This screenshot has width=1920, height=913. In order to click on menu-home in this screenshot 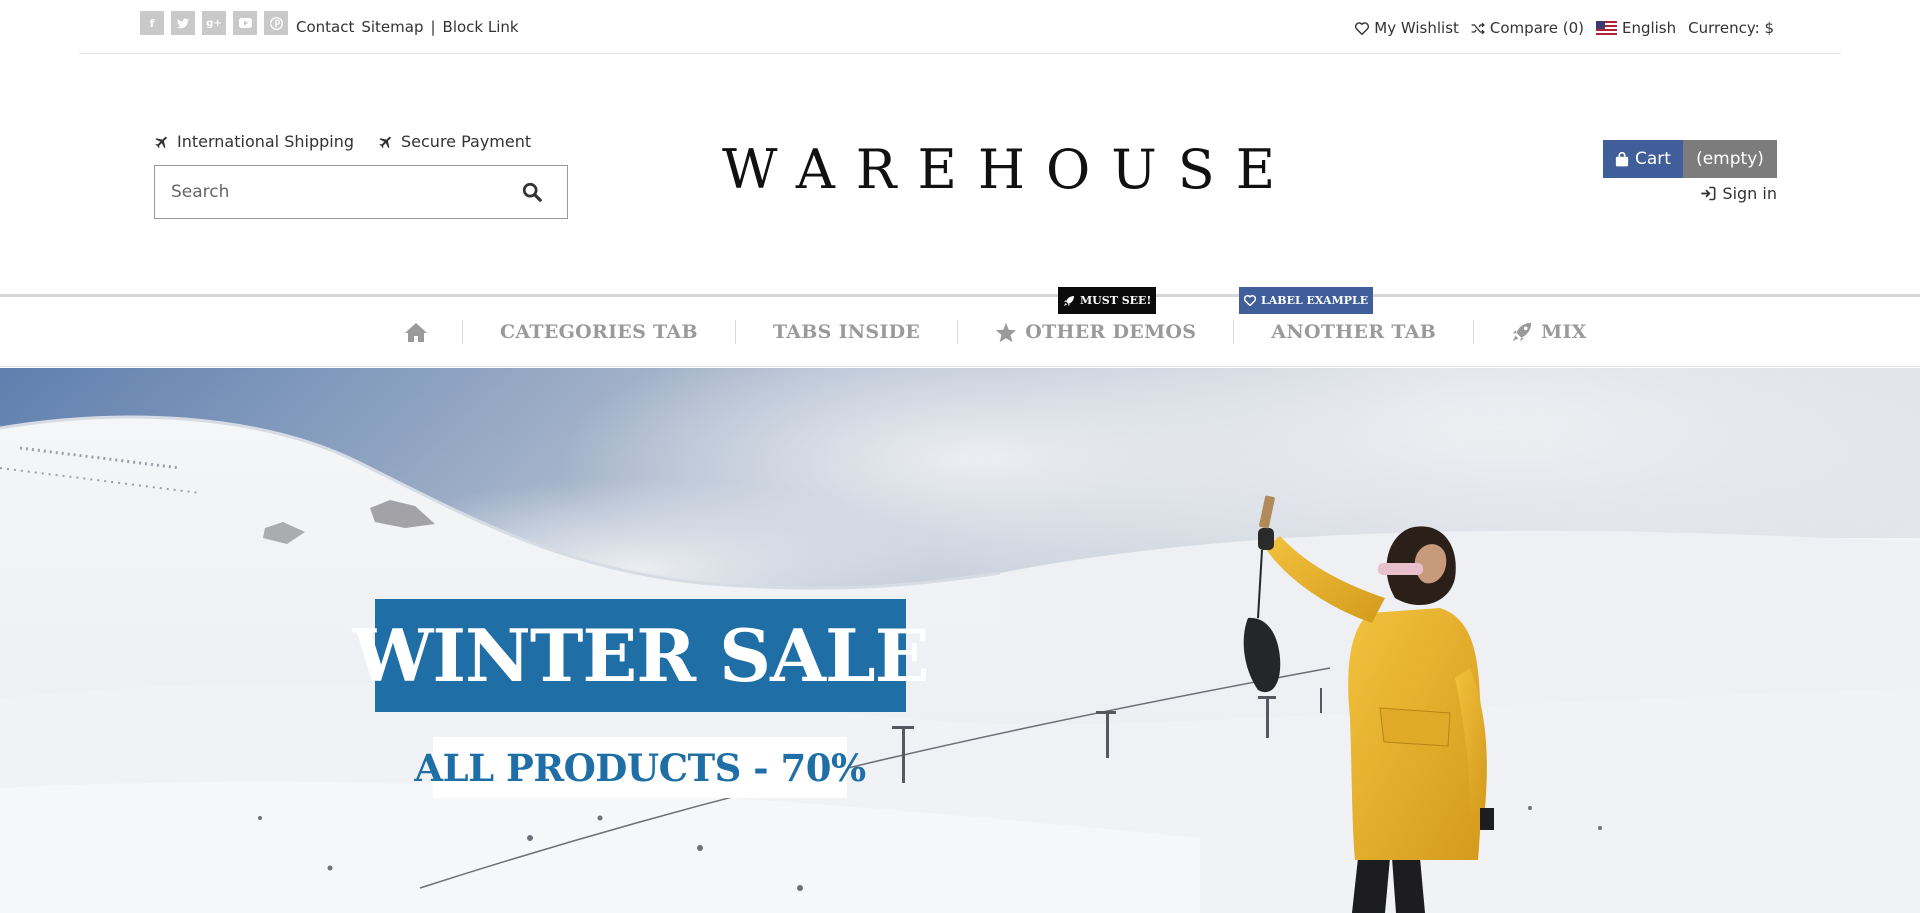, I will do `click(431, 332)`.